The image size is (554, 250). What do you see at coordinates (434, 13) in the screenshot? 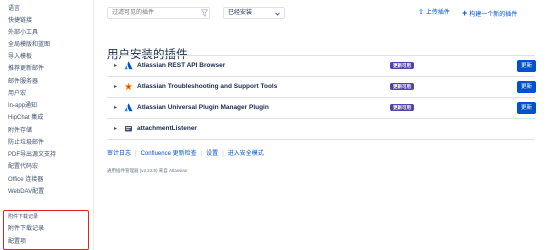
I see `upload-plugin-link: ⇧ 上传插件` at bounding box center [434, 13].